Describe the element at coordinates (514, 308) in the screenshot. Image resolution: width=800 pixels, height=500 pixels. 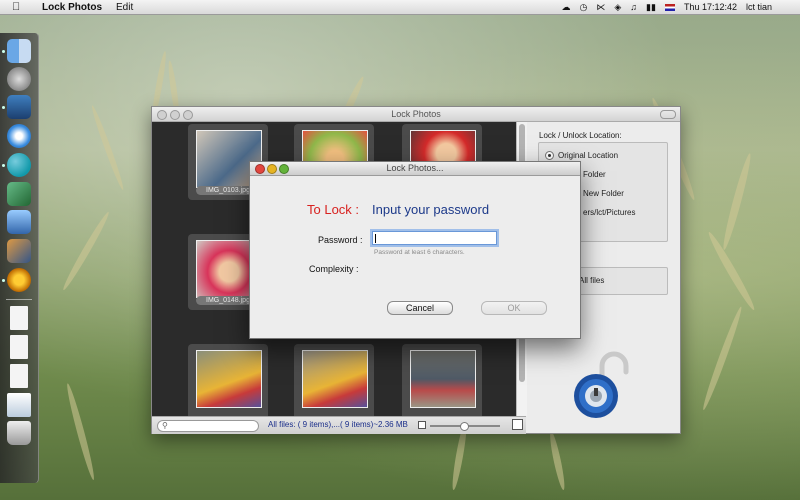
I see `ok-button: OK` at that location.